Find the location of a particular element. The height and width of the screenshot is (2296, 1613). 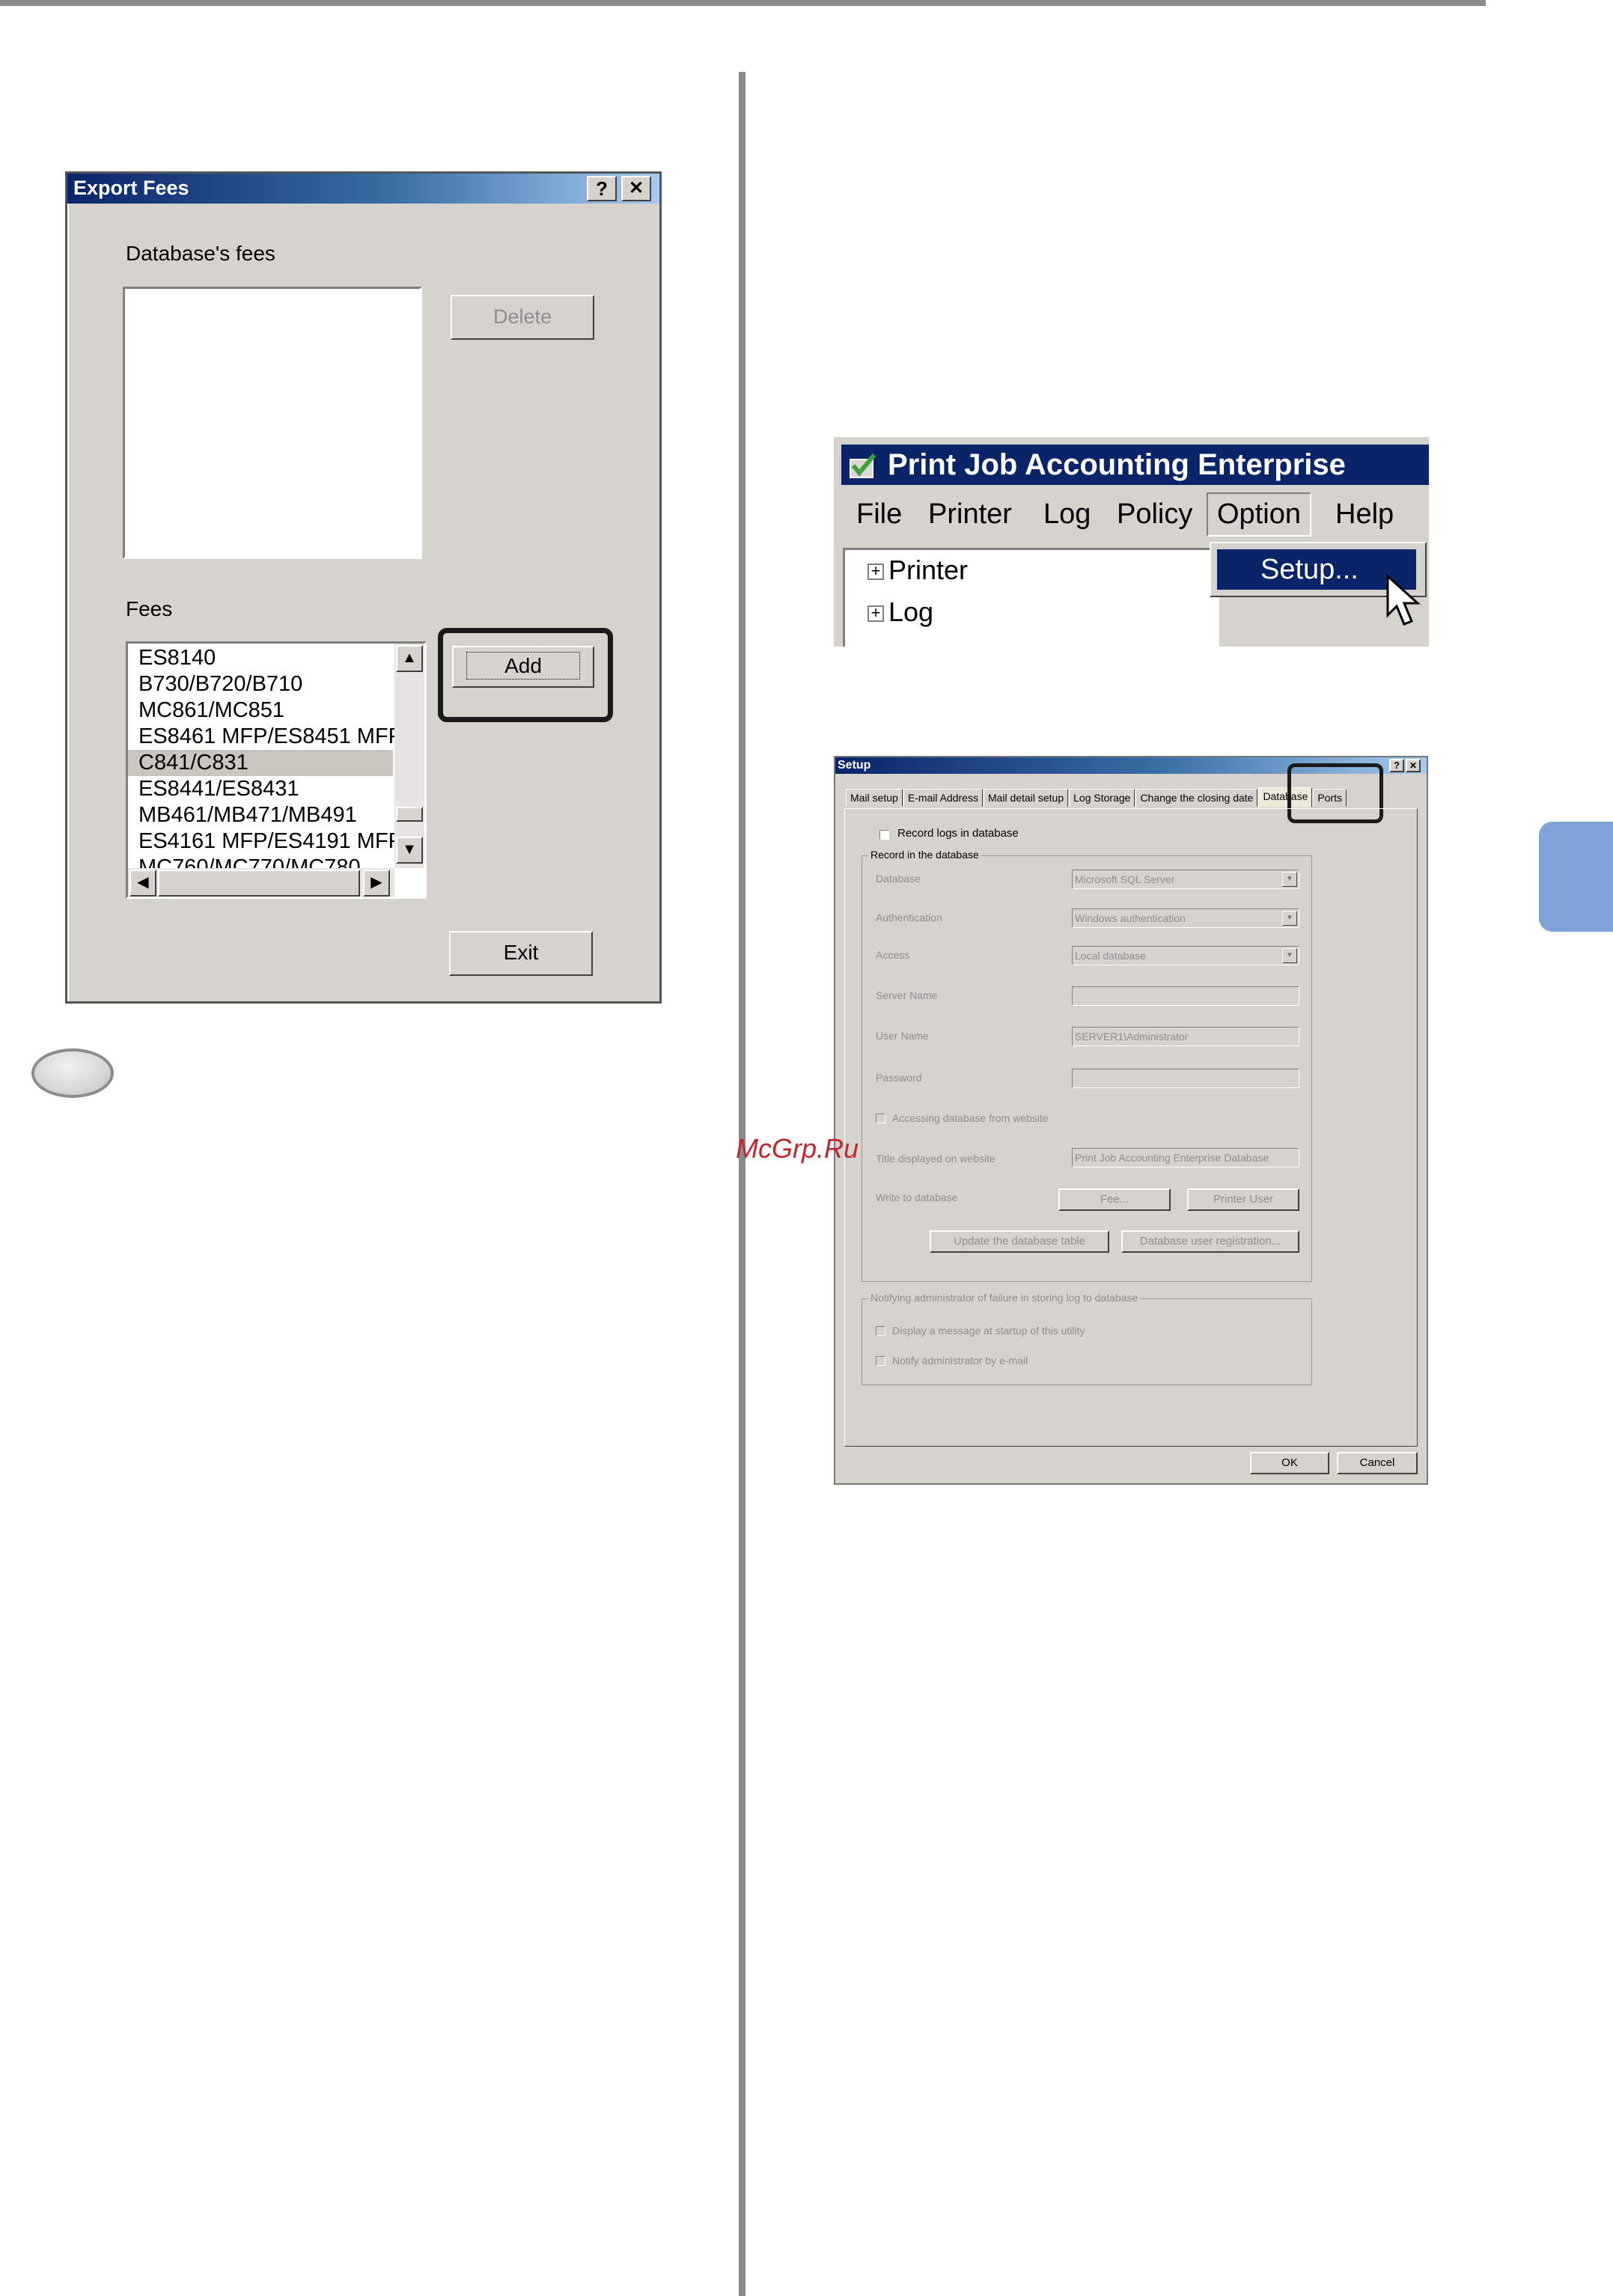

note-oval-icon is located at coordinates (72, 1073).